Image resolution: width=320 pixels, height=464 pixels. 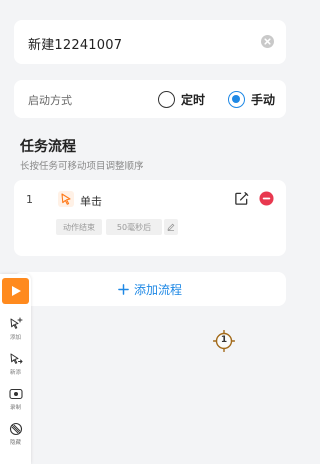 What do you see at coordinates (15, 338) in the screenshot?
I see `toolbar-add-label: 添加` at bounding box center [15, 338].